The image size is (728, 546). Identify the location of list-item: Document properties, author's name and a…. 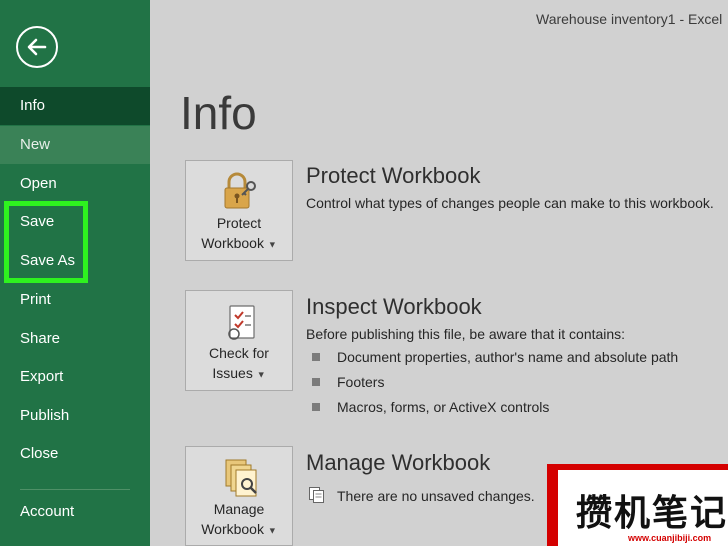
(495, 357).